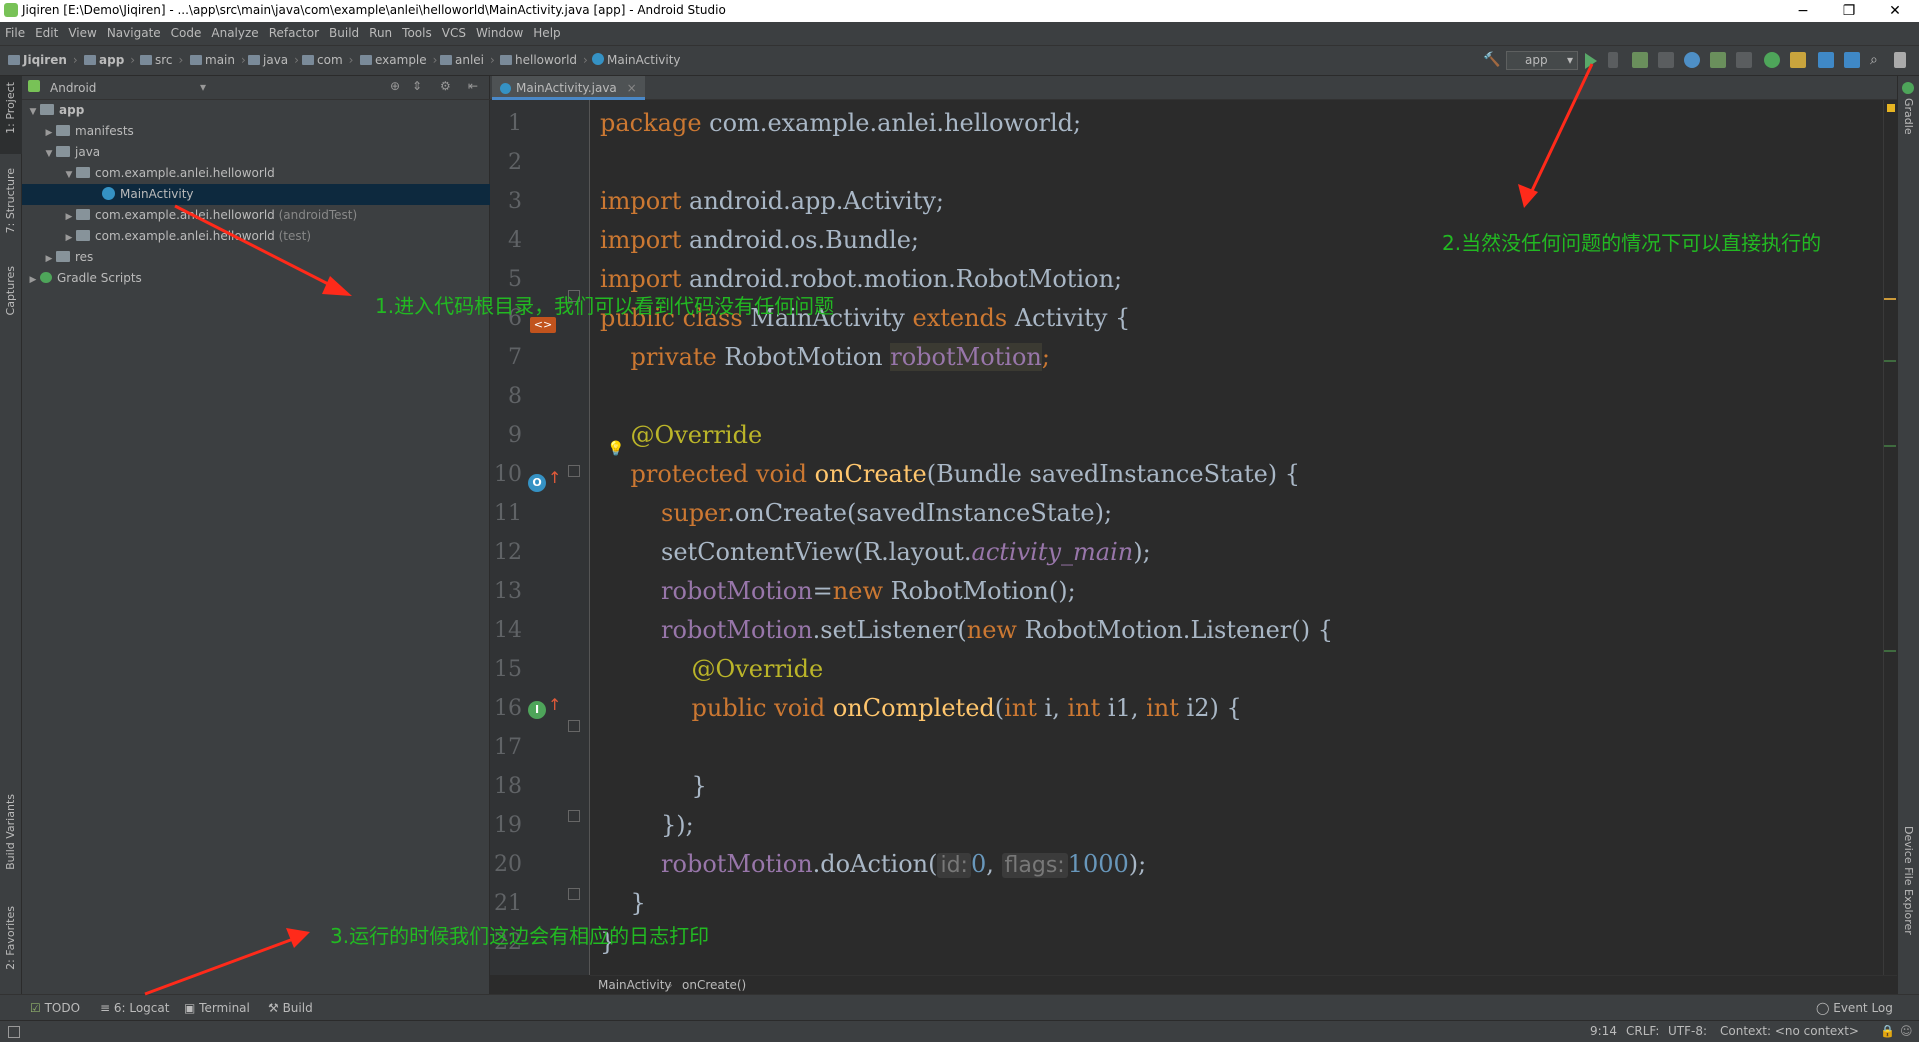 This screenshot has height=1042, width=1919. Describe the element at coordinates (632, 88) in the screenshot. I see `close-tab-icon: ×` at that location.